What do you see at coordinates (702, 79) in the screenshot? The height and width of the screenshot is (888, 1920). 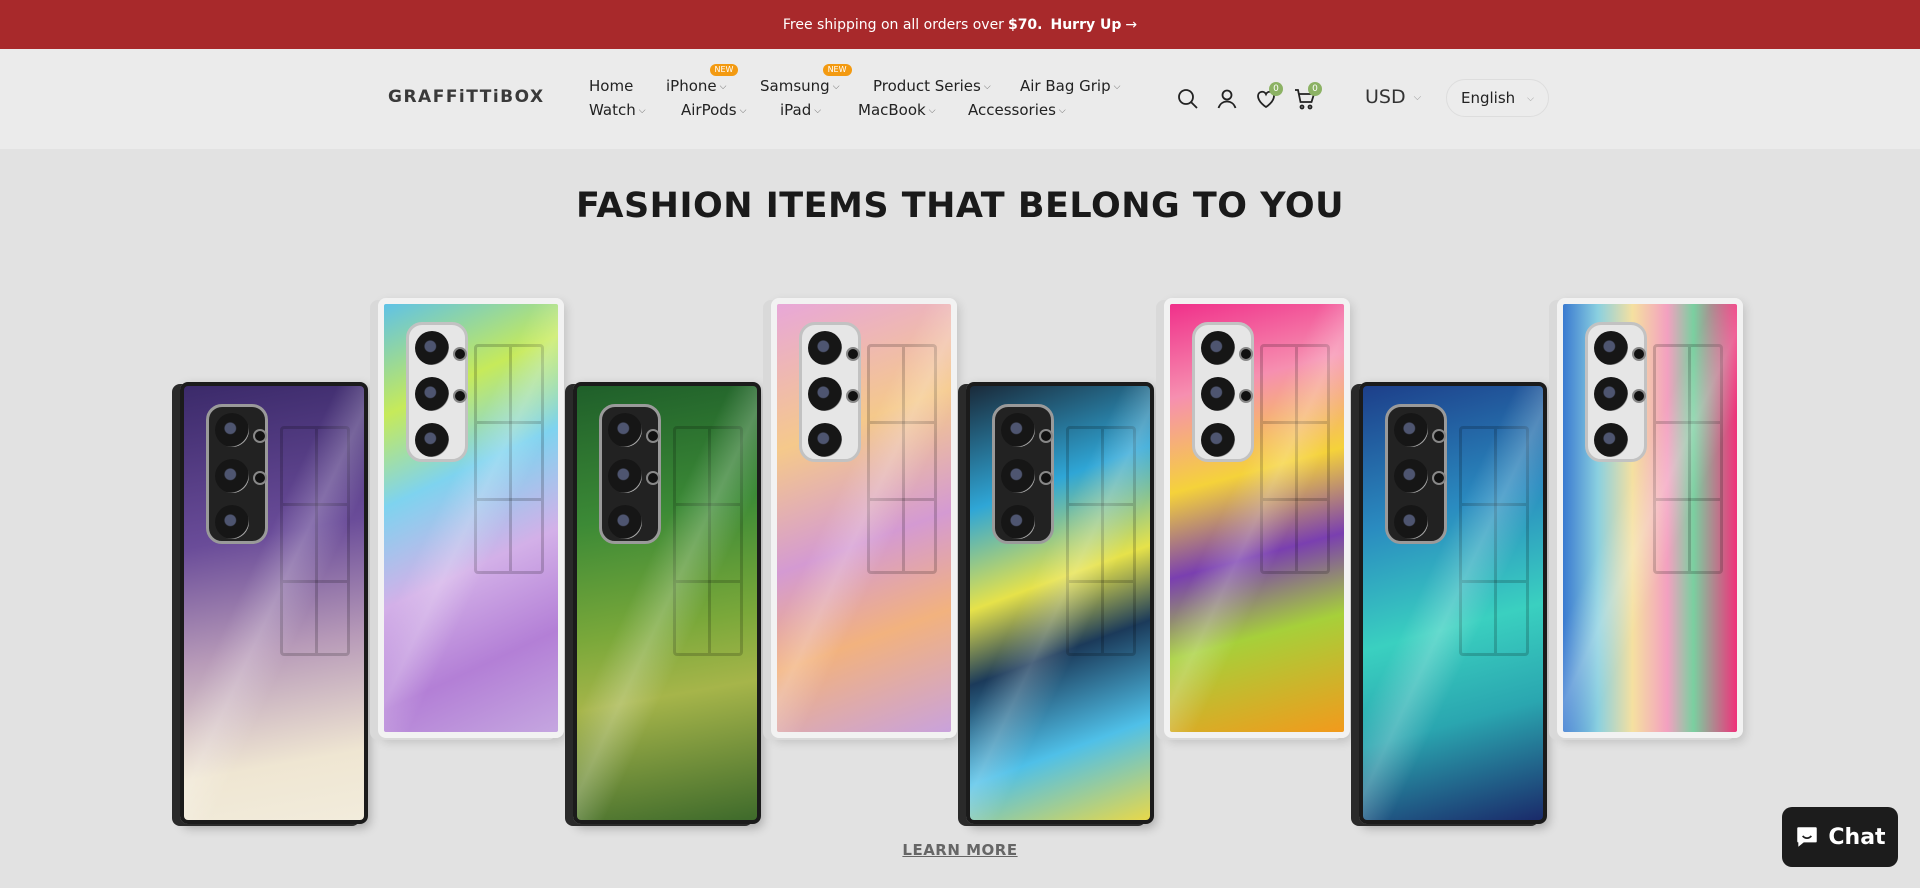 I see `nav-iphone: iPhone ⌵ NEW` at bounding box center [702, 79].